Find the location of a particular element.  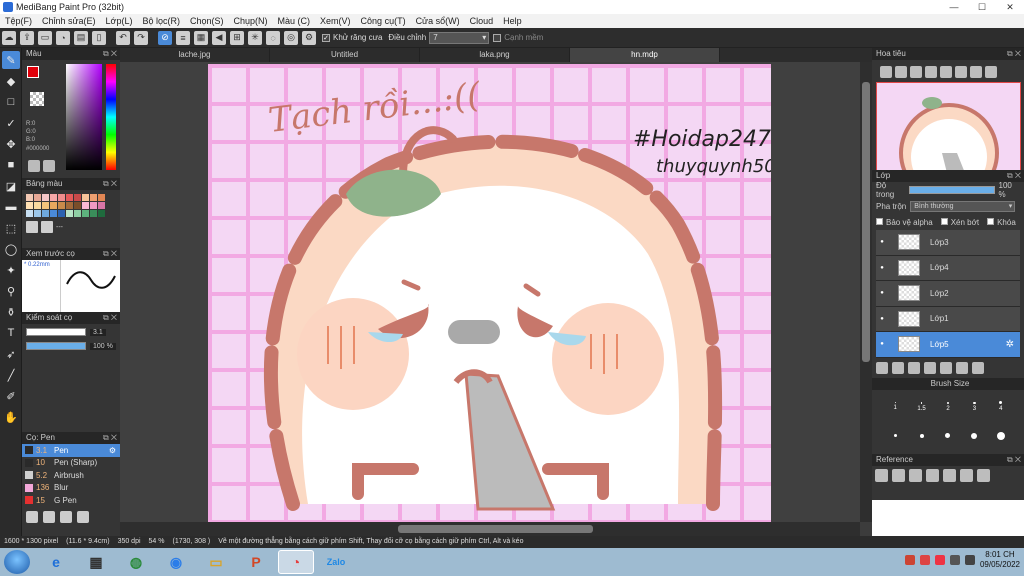

brush-menu-icon is located at coordinates (66, 516).